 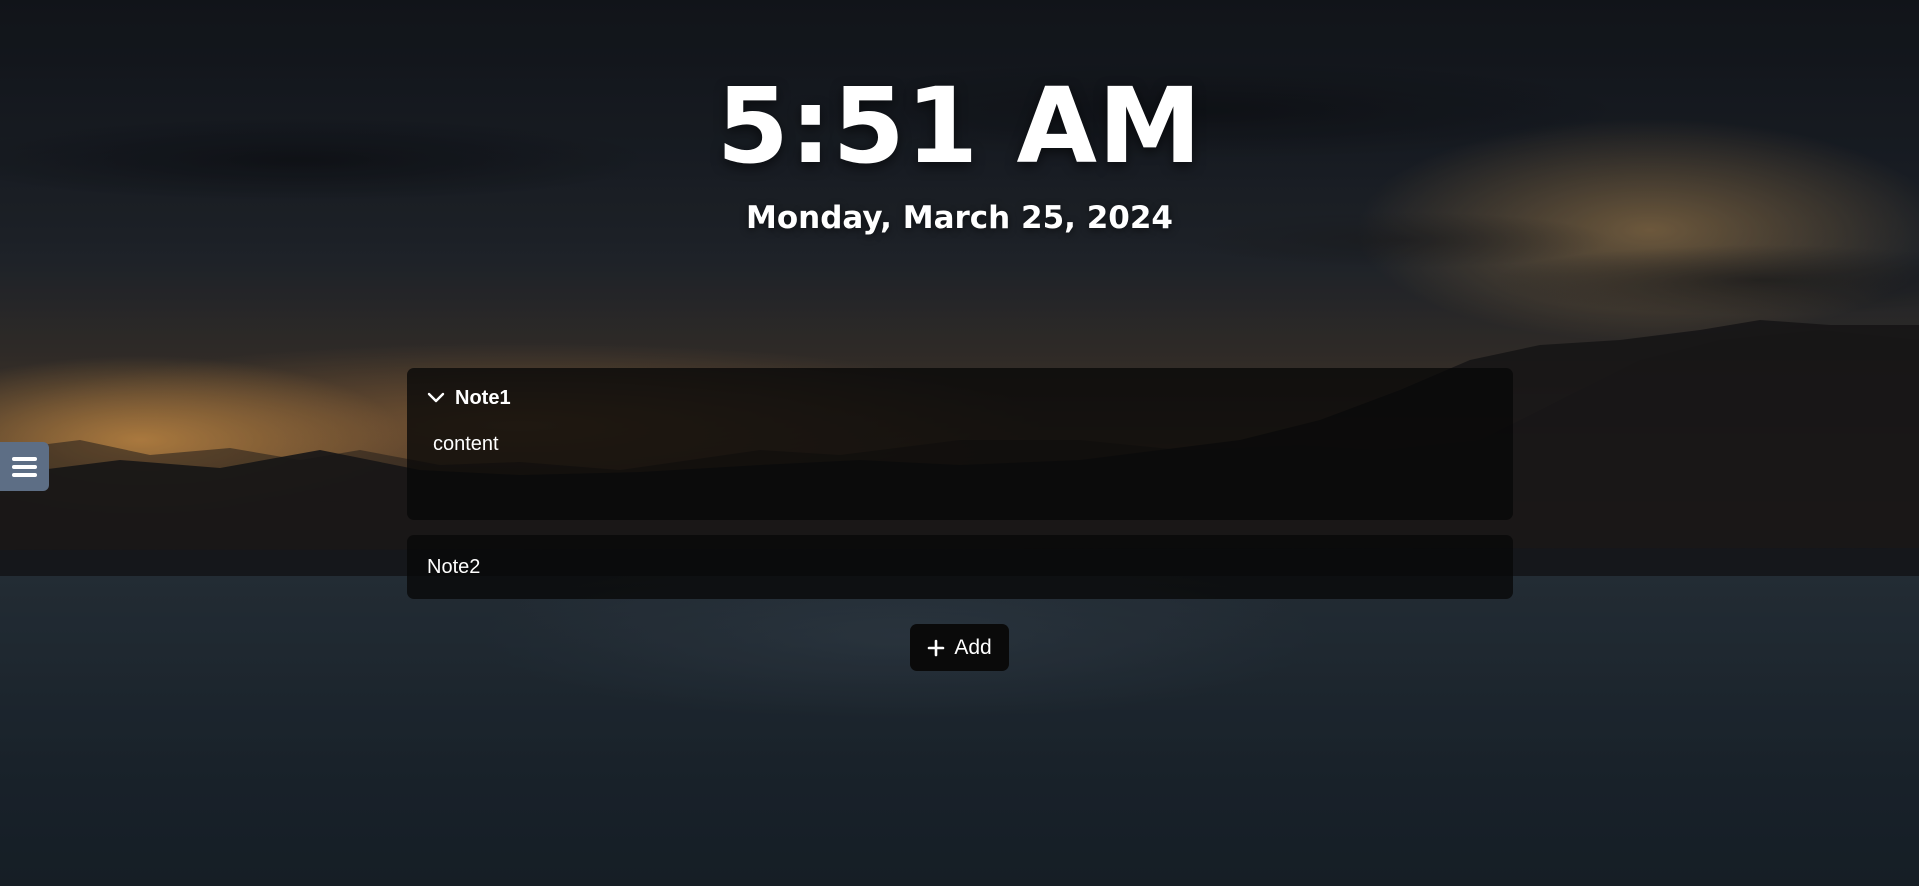 I want to click on clock-time: 5:51 AM, so click(x=959, y=126).